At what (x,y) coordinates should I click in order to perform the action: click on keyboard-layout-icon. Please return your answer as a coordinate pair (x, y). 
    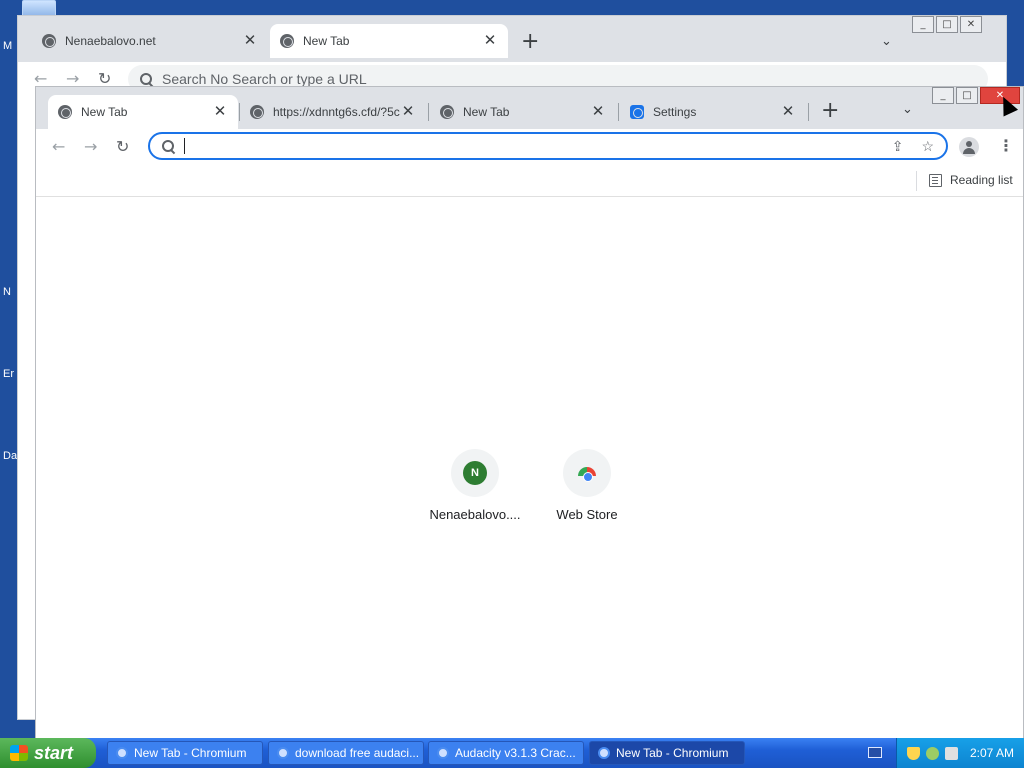
    Looking at the image, I should click on (875, 752).